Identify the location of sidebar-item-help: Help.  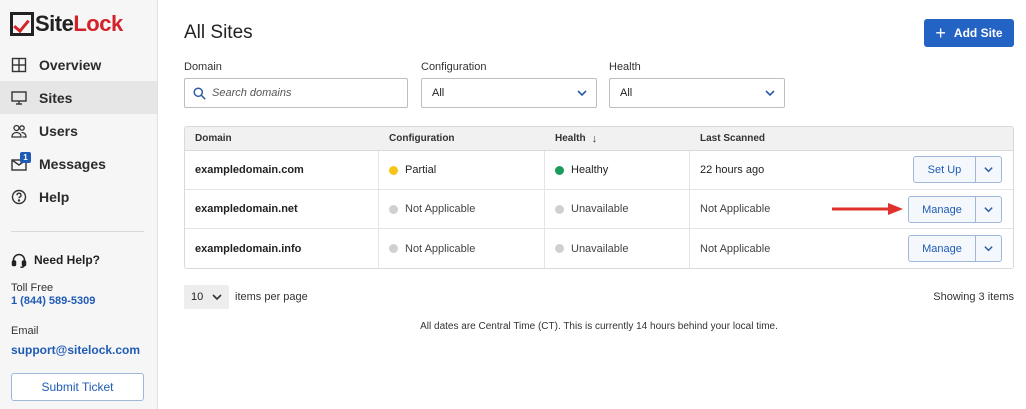
(78, 196).